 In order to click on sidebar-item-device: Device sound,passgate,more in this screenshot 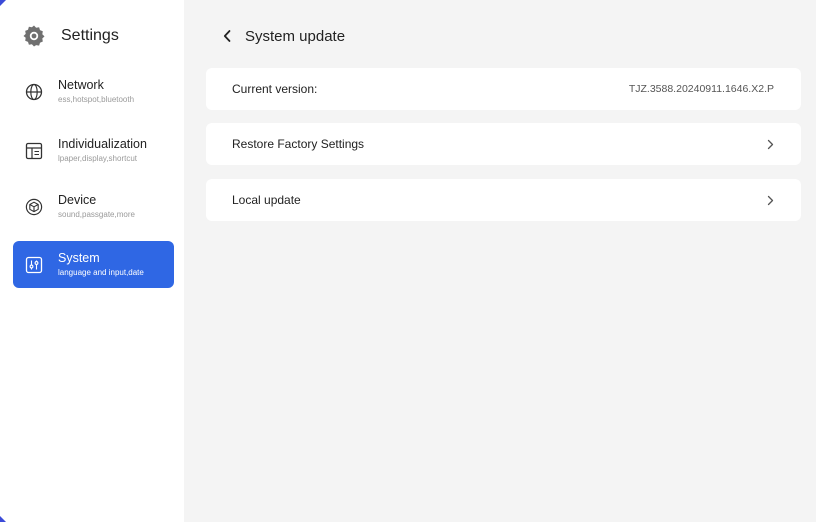, I will do `click(93, 206)`.